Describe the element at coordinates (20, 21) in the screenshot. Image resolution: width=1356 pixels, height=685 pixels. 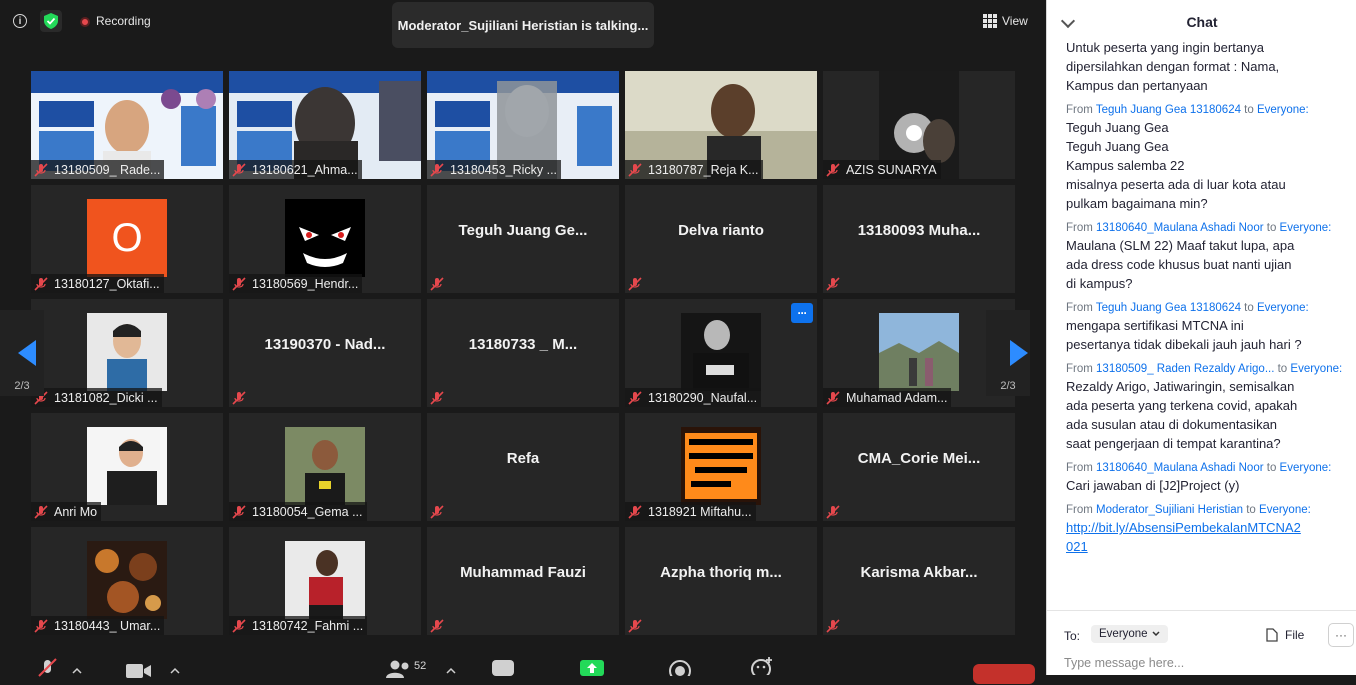
I see `info-icon: i` at that location.